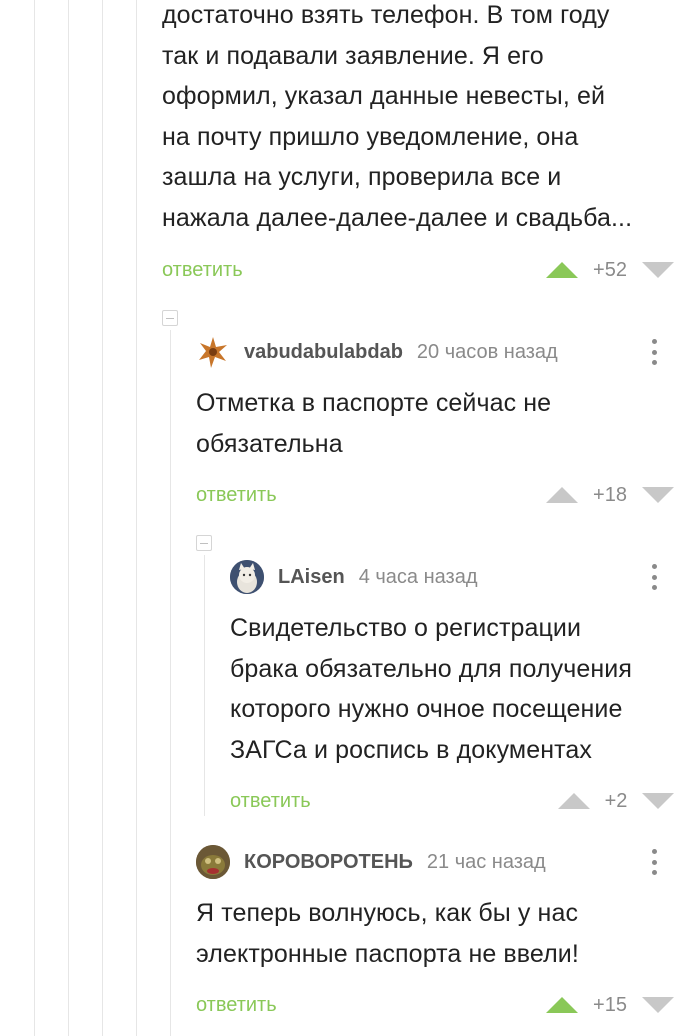 This screenshot has width=700, height=1036. I want to click on timestamp: 20 часов назад, so click(487, 352).